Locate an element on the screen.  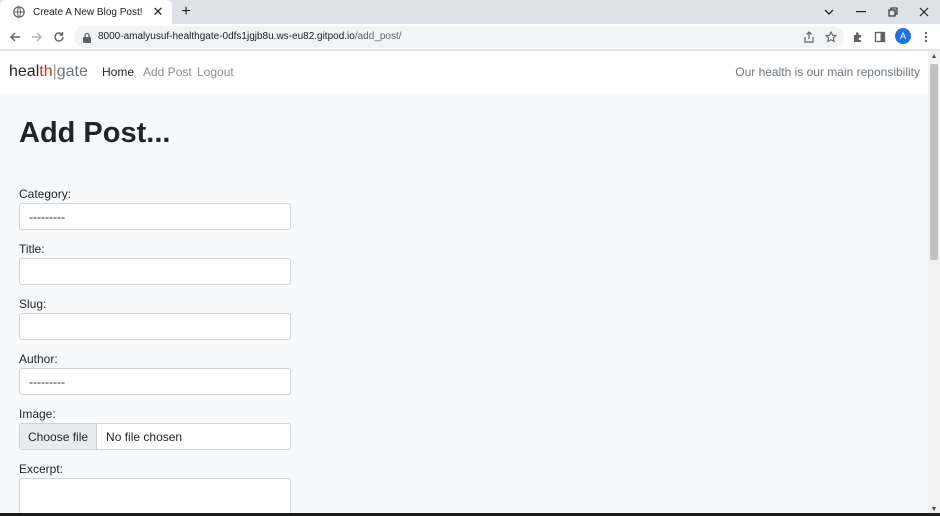
brand-part2: th is located at coordinates (46, 71).